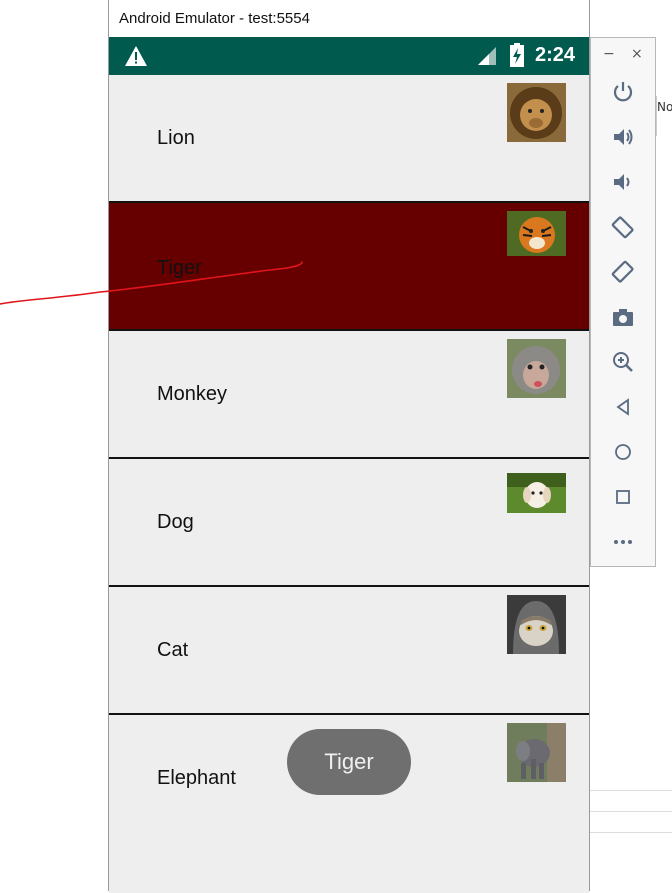 The height and width of the screenshot is (893, 672). I want to click on elephant-photo, so click(536, 752).